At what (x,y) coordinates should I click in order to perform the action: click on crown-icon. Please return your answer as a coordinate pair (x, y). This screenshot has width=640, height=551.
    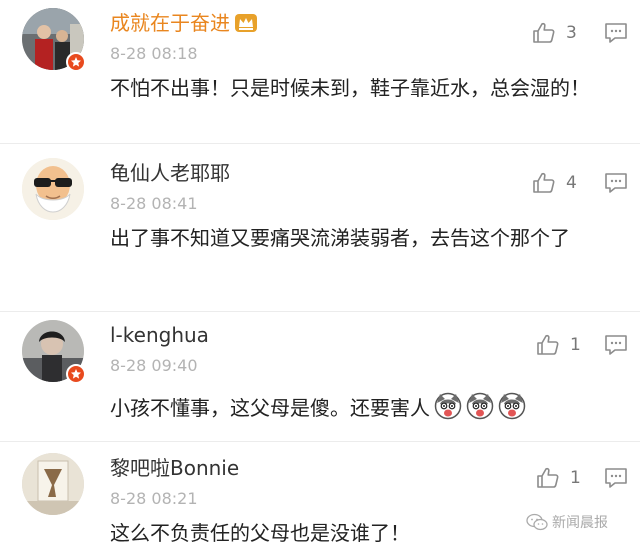
    Looking at the image, I should click on (246, 23).